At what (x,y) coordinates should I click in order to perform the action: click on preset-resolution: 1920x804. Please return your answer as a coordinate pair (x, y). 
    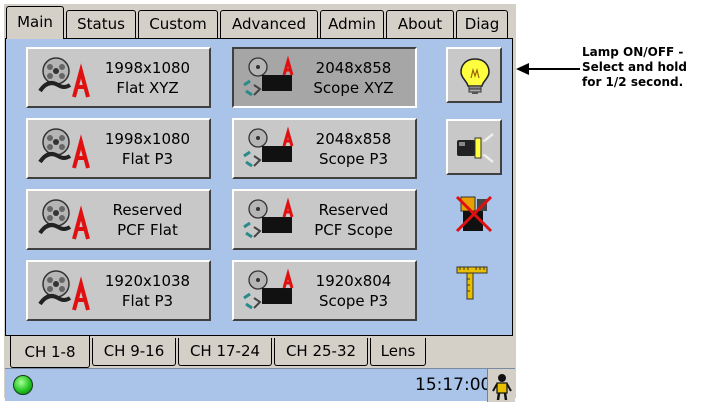
    Looking at the image, I should click on (353, 281).